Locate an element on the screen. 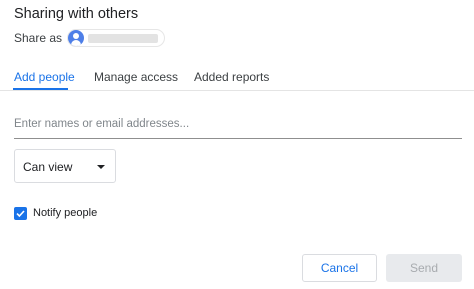 This screenshot has height=289, width=474. share-as-row: Share as is located at coordinates (90, 38).